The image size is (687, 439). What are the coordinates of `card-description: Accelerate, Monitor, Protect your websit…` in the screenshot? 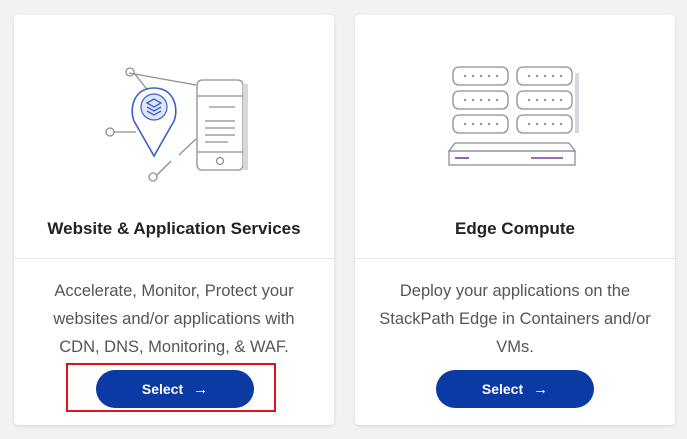 It's located at (174, 319).